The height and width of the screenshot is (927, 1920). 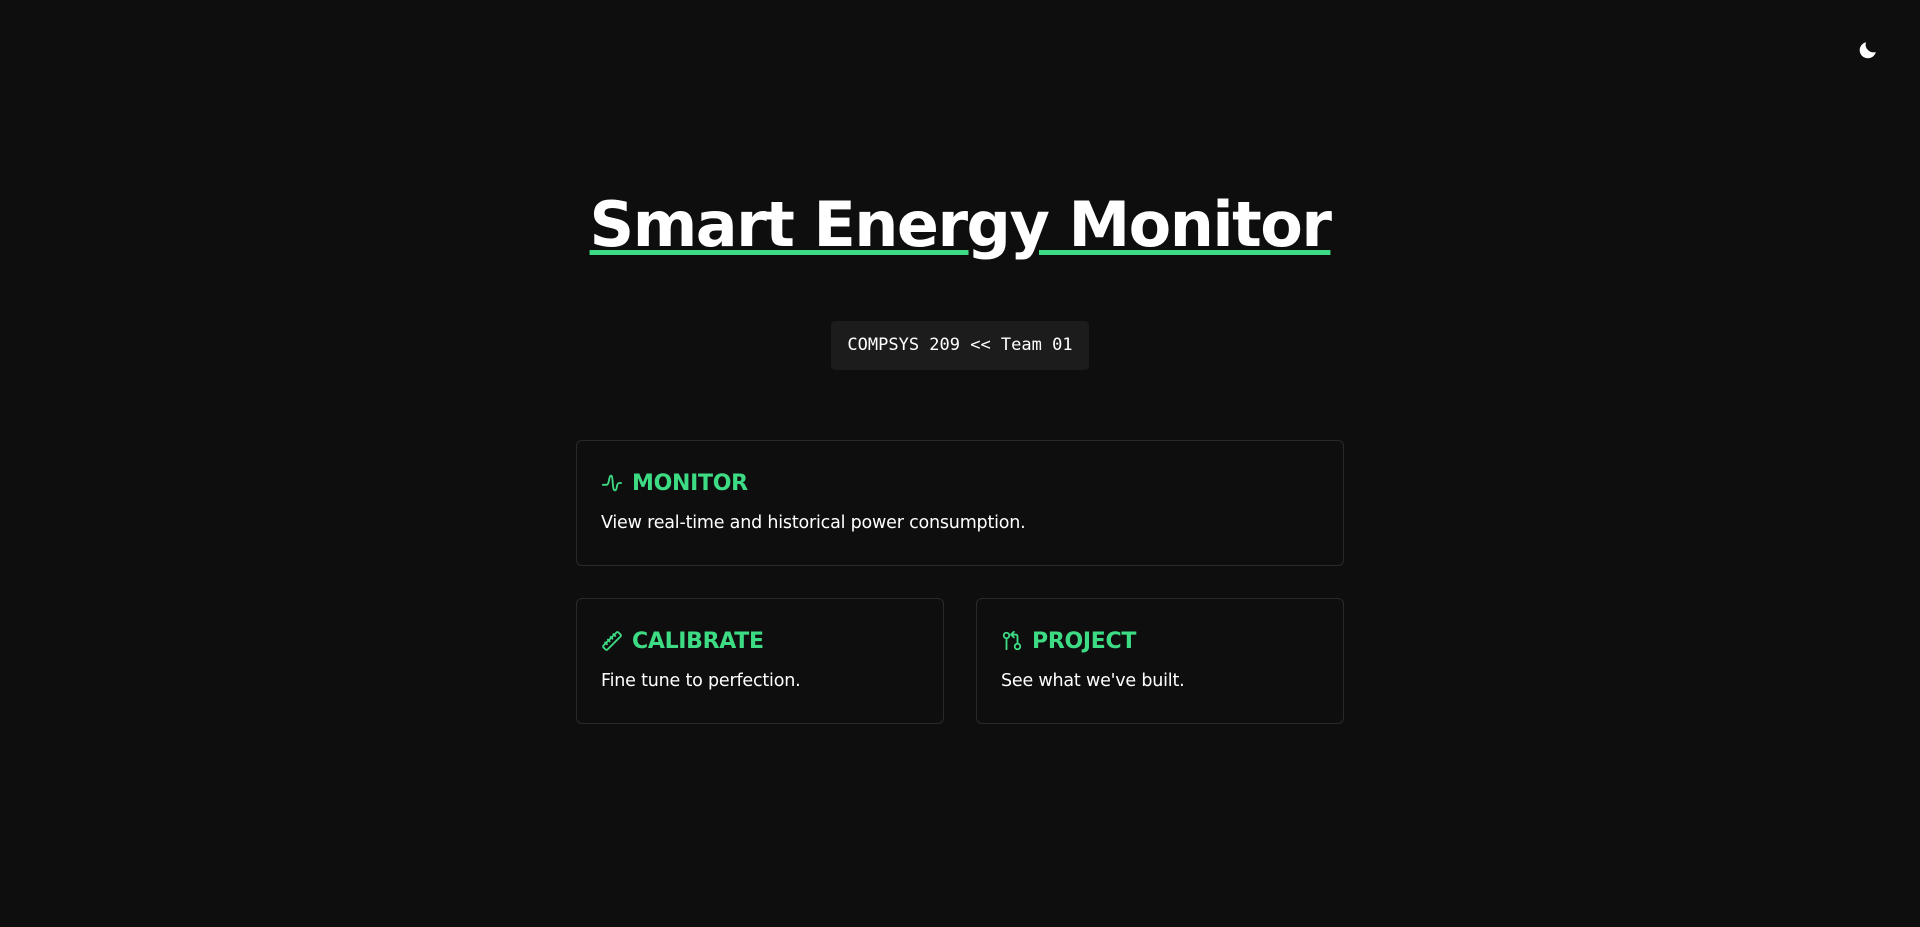 I want to click on hero: Smart Energy Monitor, so click(x=960, y=225).